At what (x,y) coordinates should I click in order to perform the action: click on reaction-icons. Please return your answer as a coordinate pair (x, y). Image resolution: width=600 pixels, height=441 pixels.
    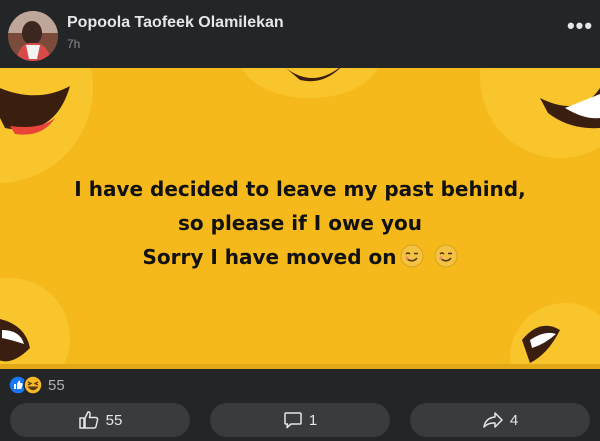
    Looking at the image, I should click on (26, 385).